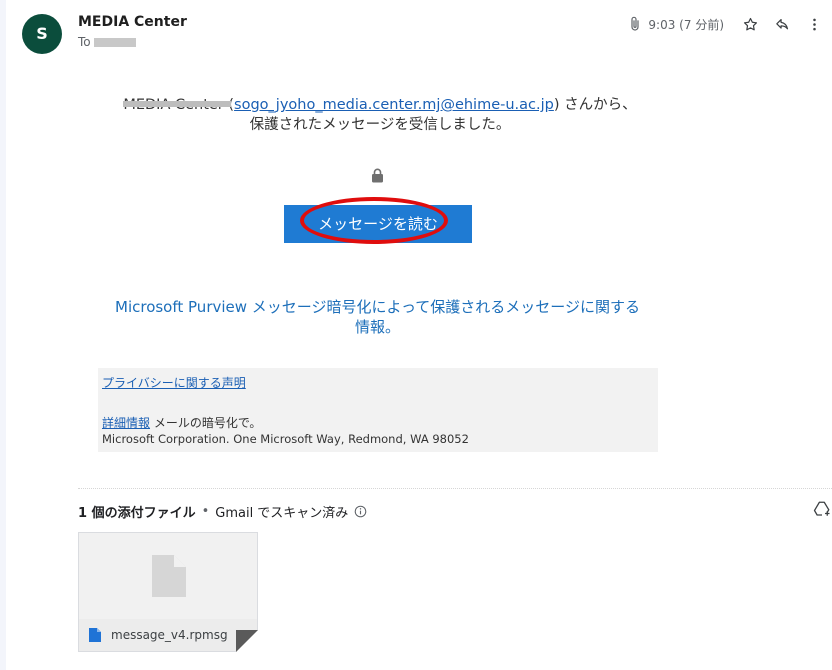  I want to click on more-options-button, so click(814, 24).